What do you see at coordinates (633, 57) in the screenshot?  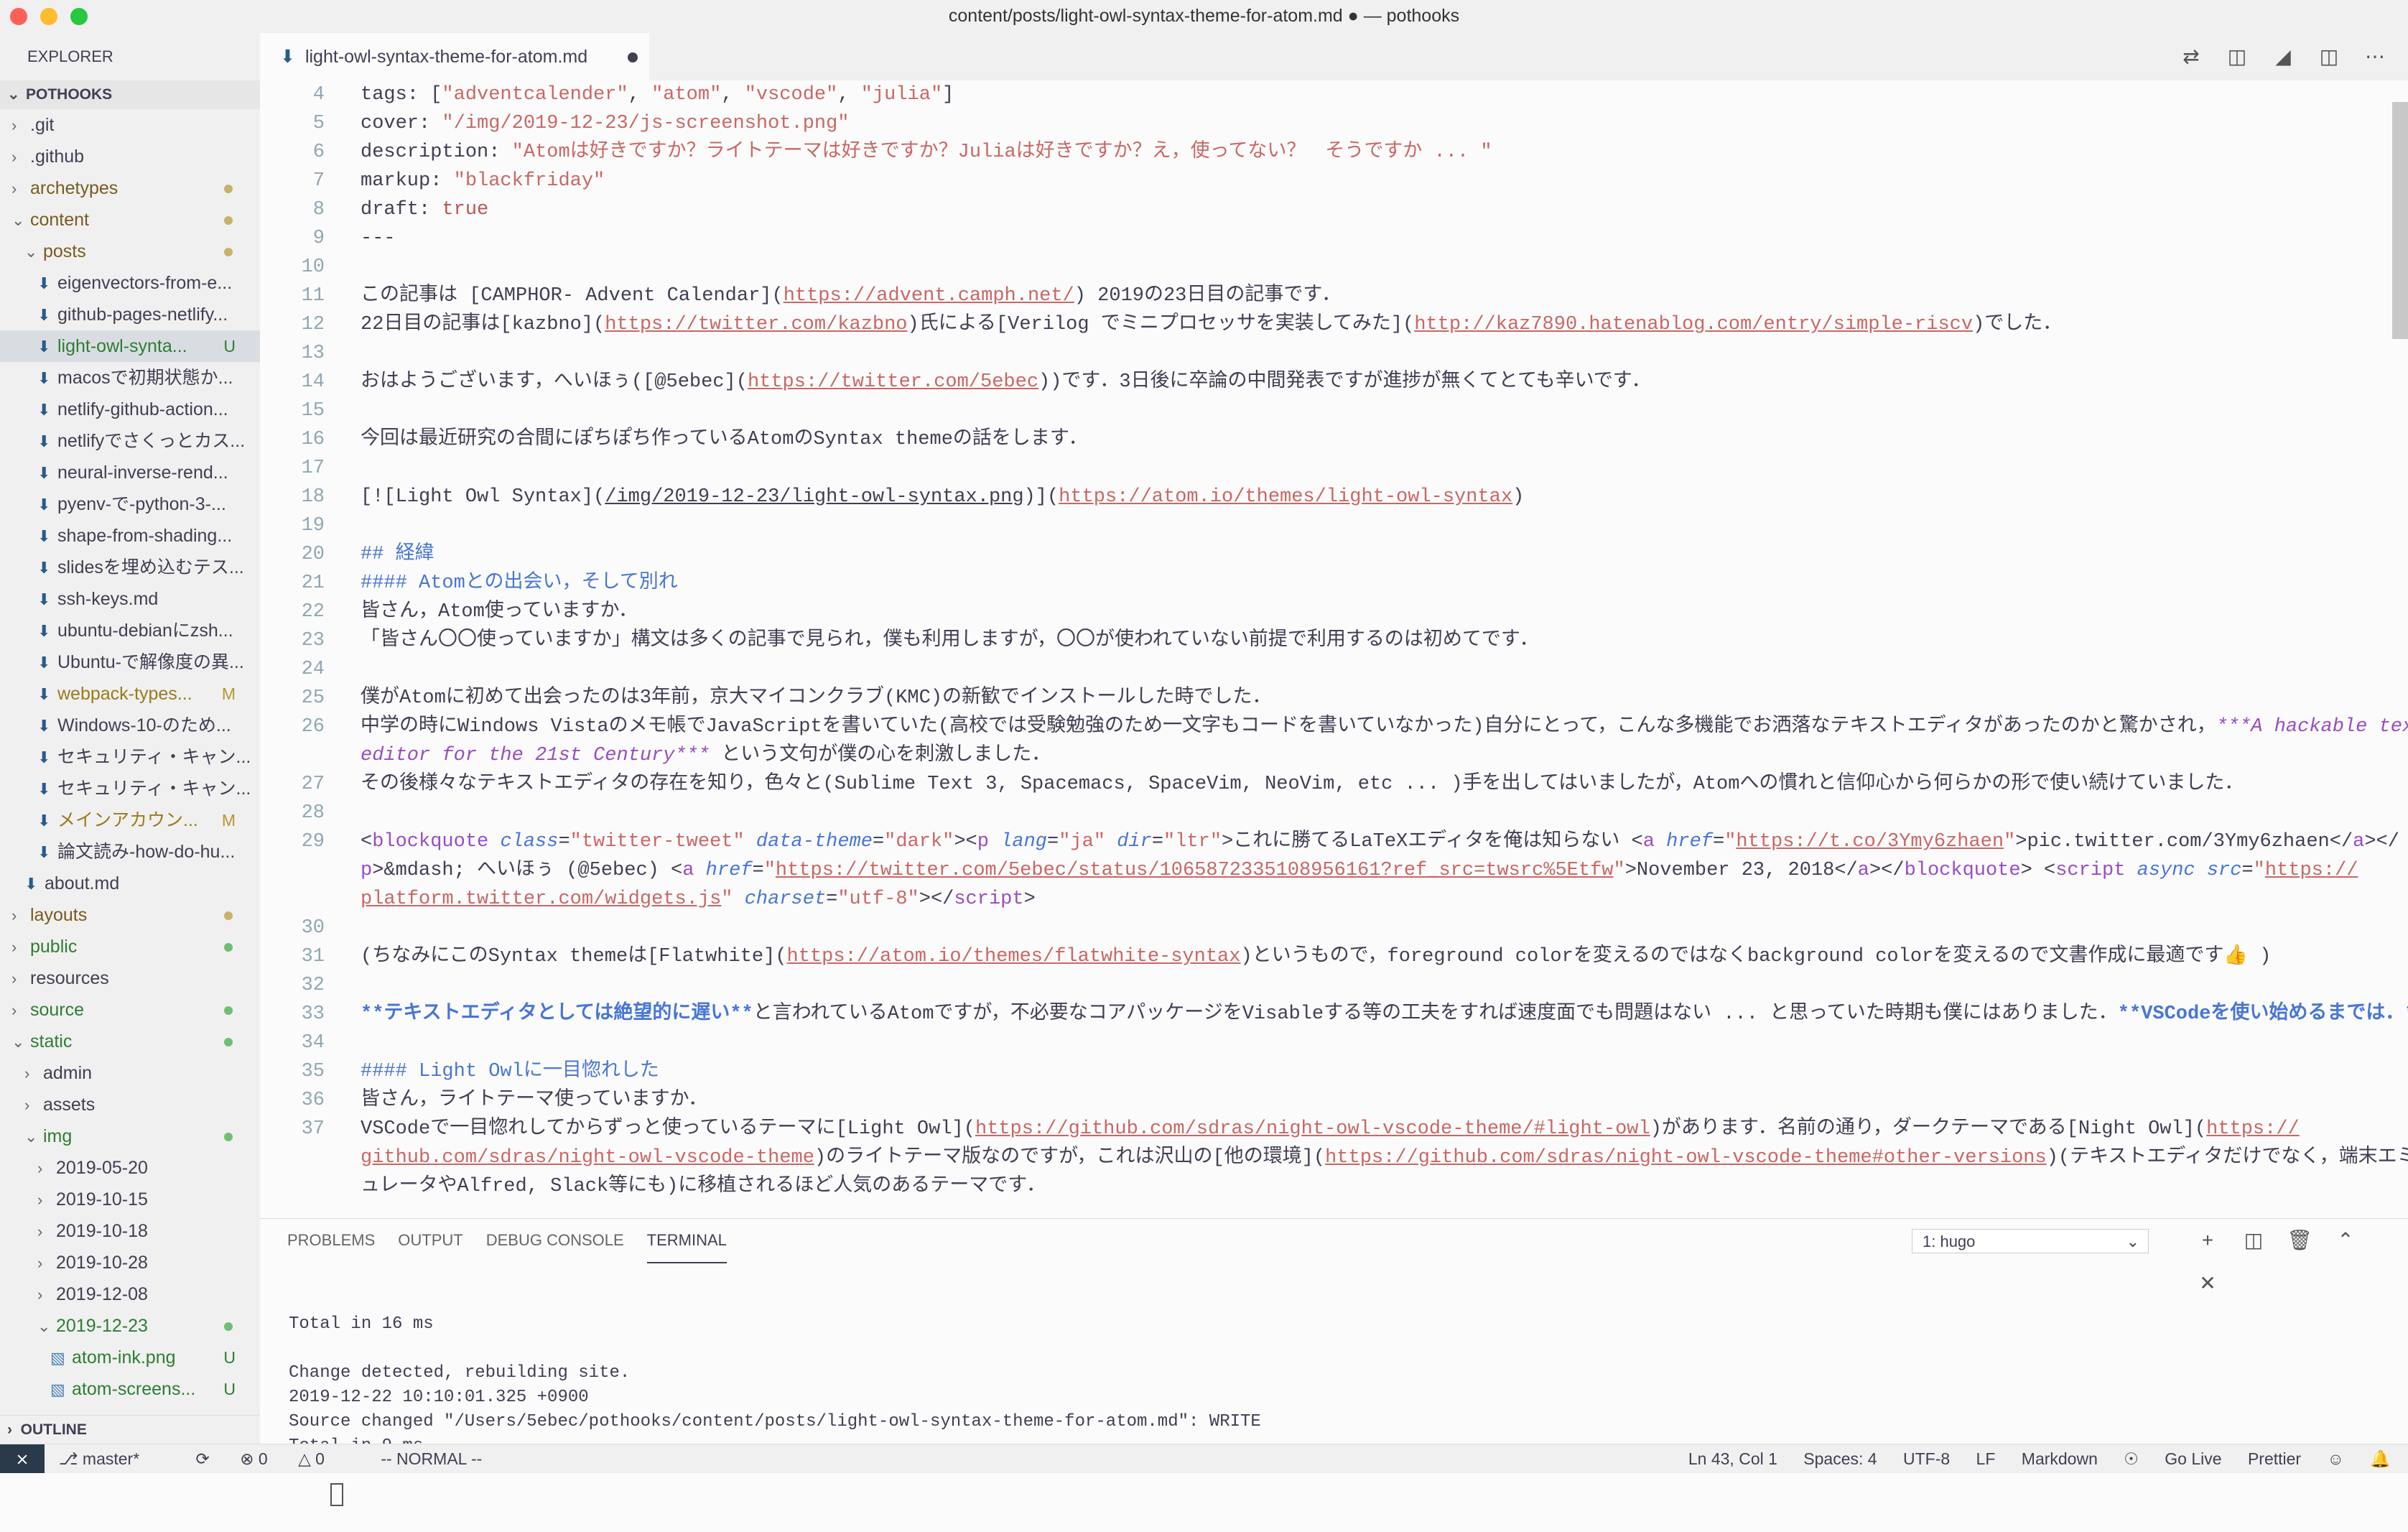 I see `unsaved-dot-icon` at bounding box center [633, 57].